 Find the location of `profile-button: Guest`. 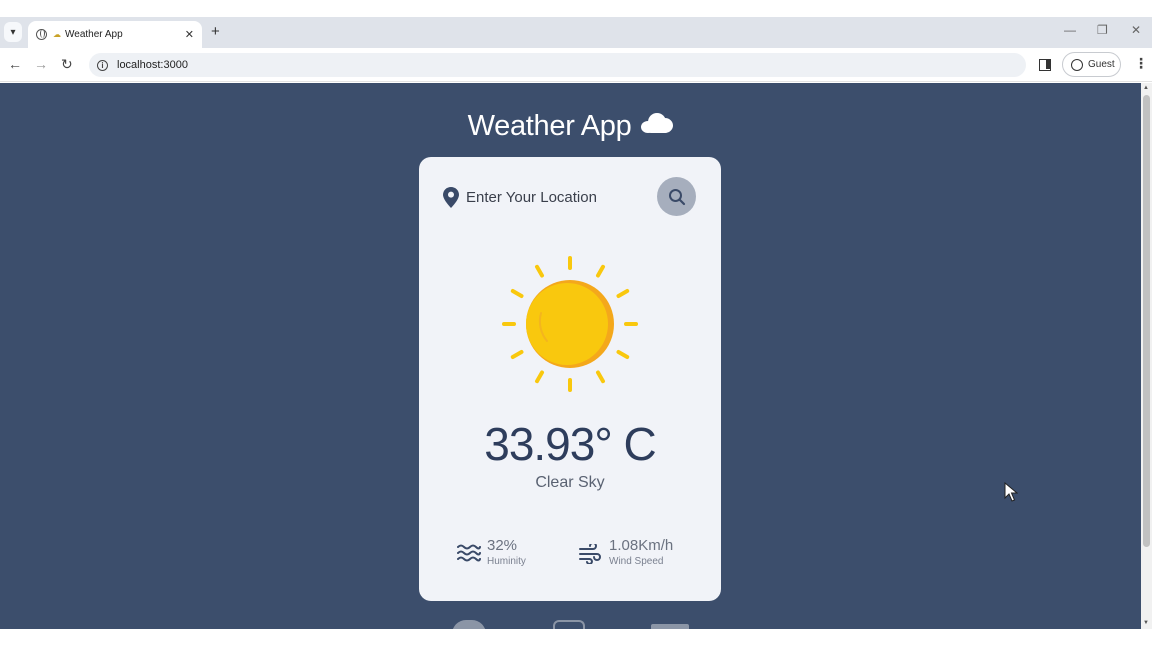

profile-button: Guest is located at coordinates (1091, 64).